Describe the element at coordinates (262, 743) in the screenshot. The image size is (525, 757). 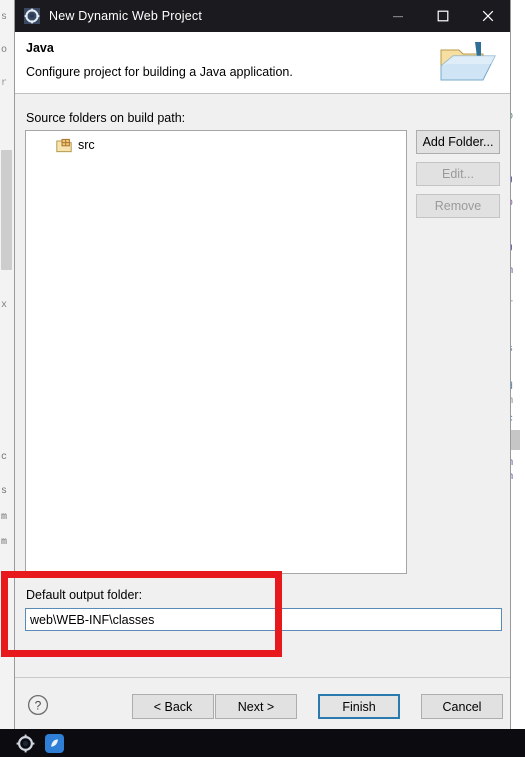
I see `taskbar` at that location.